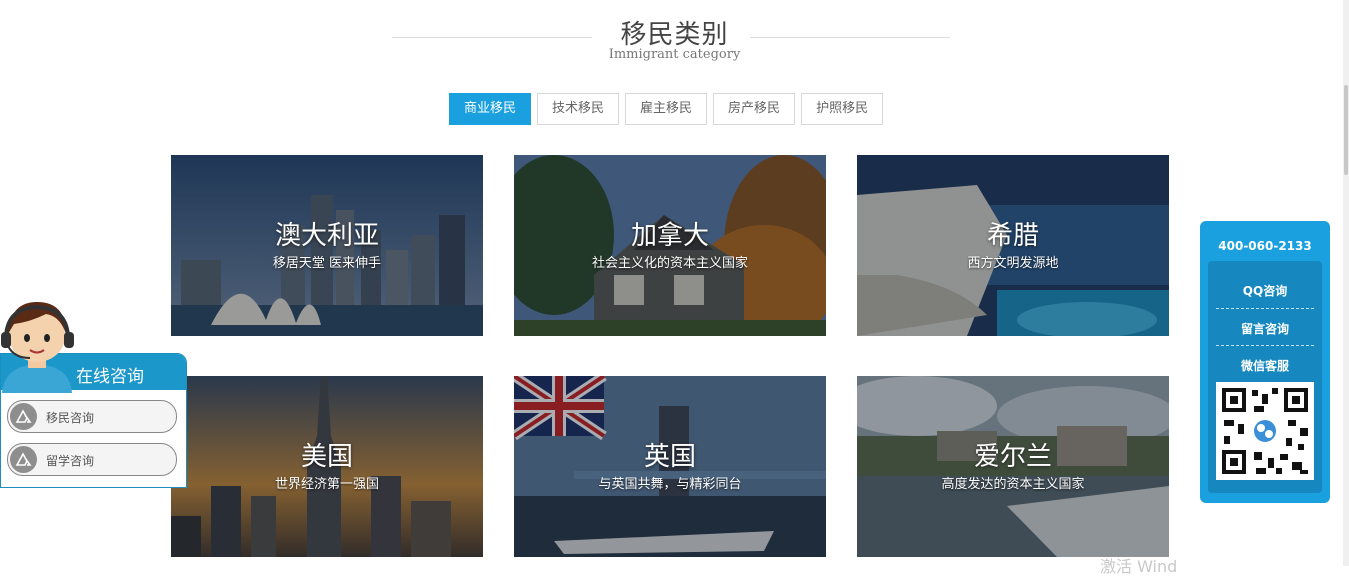 This screenshot has width=1349, height=577. Describe the element at coordinates (1265, 431) in the screenshot. I see `wechat-qr-code-icon` at that location.